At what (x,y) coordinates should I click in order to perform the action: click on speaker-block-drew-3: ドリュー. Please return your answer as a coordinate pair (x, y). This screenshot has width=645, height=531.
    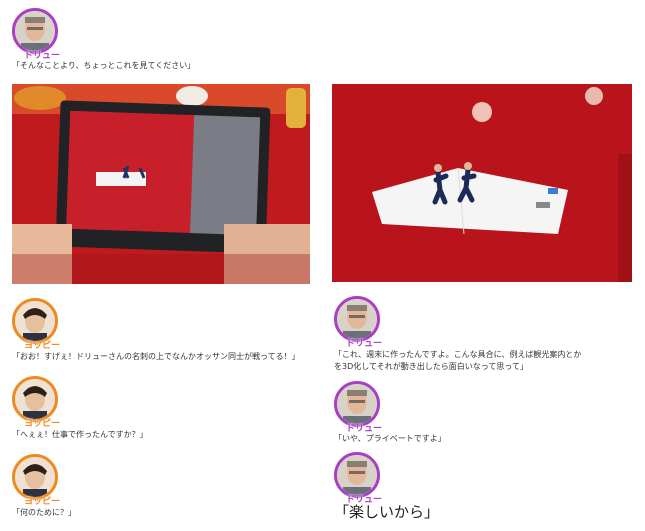
    Looking at the image, I should click on (358, 407).